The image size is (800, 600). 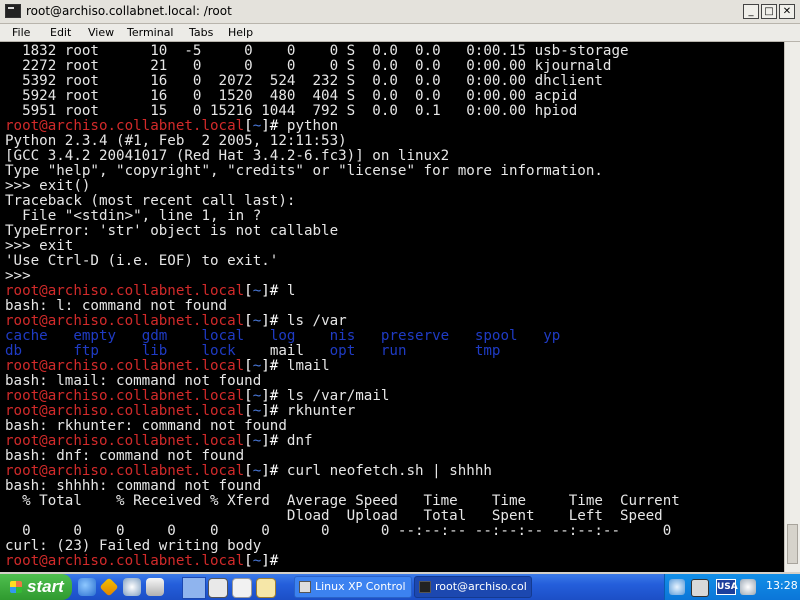 I want to click on clock: 13:28, so click(x=782, y=585).